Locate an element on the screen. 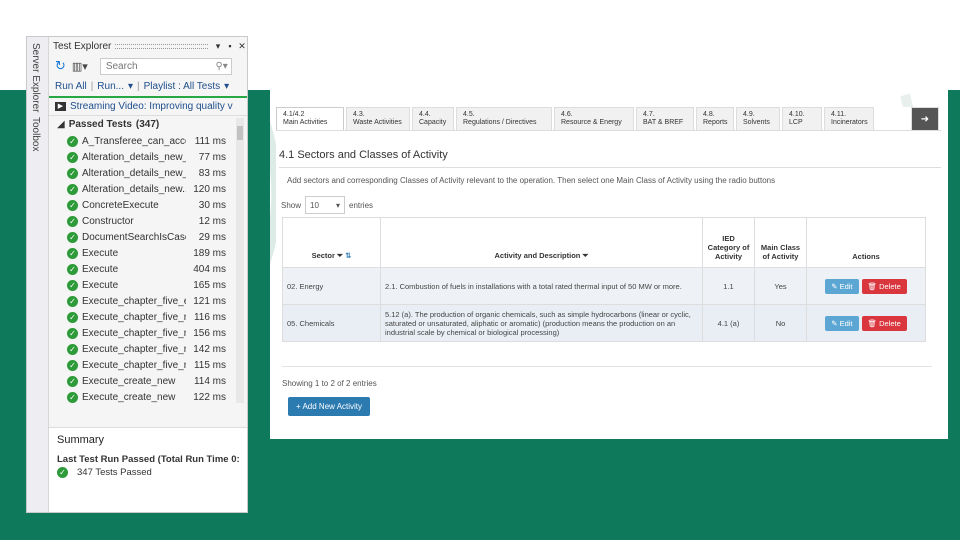  tab-solvents: 4.9. Solvents is located at coordinates (758, 118).